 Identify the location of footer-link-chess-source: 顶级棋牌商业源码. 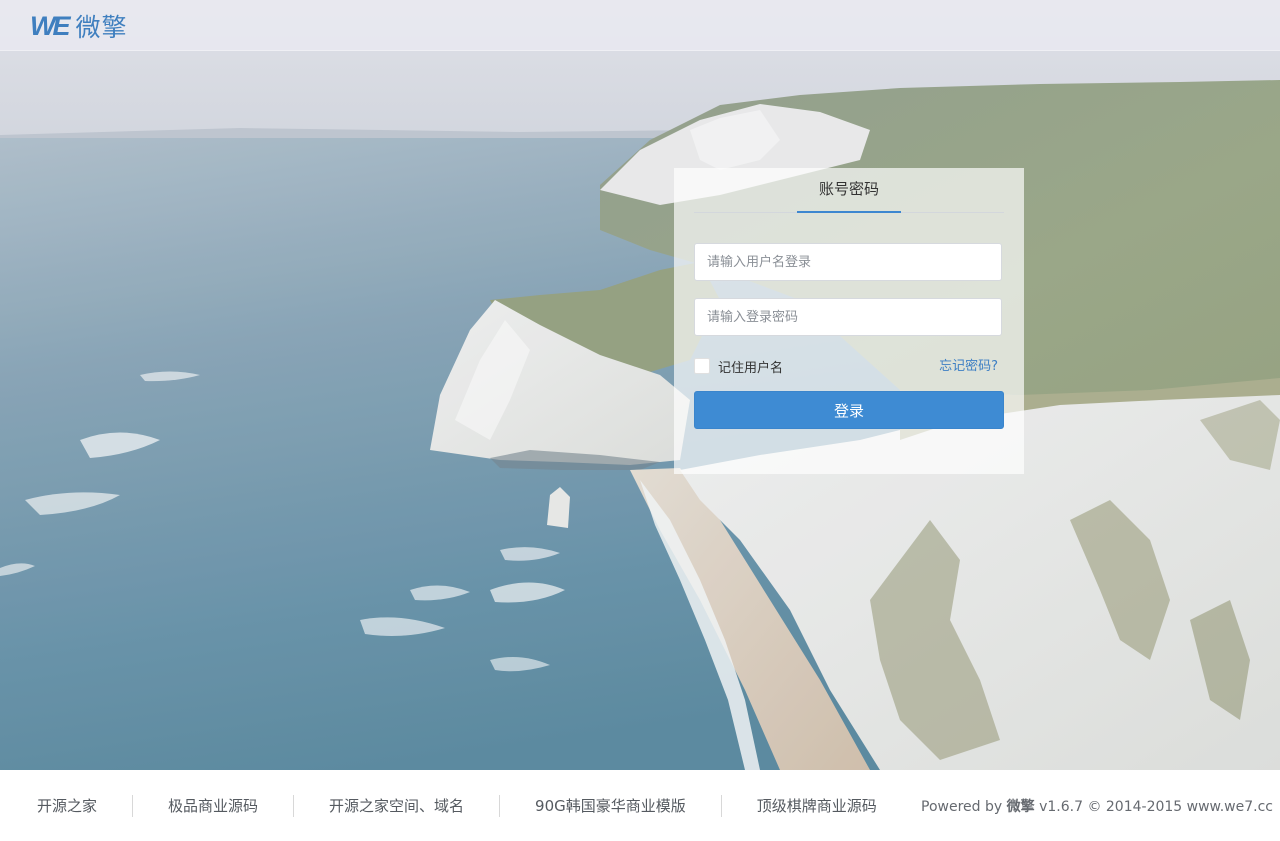
(816, 806).